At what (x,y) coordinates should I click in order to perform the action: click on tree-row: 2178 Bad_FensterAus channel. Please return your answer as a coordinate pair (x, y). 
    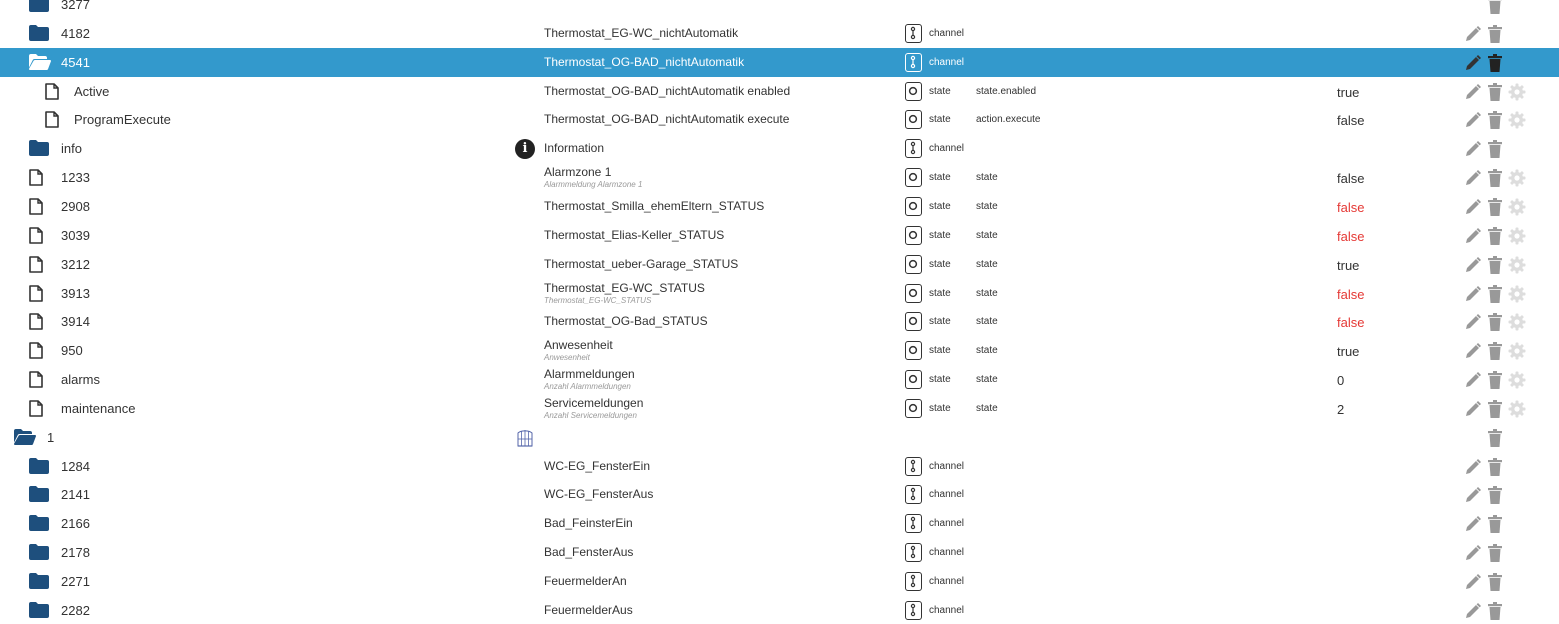
    Looking at the image, I should click on (779, 552).